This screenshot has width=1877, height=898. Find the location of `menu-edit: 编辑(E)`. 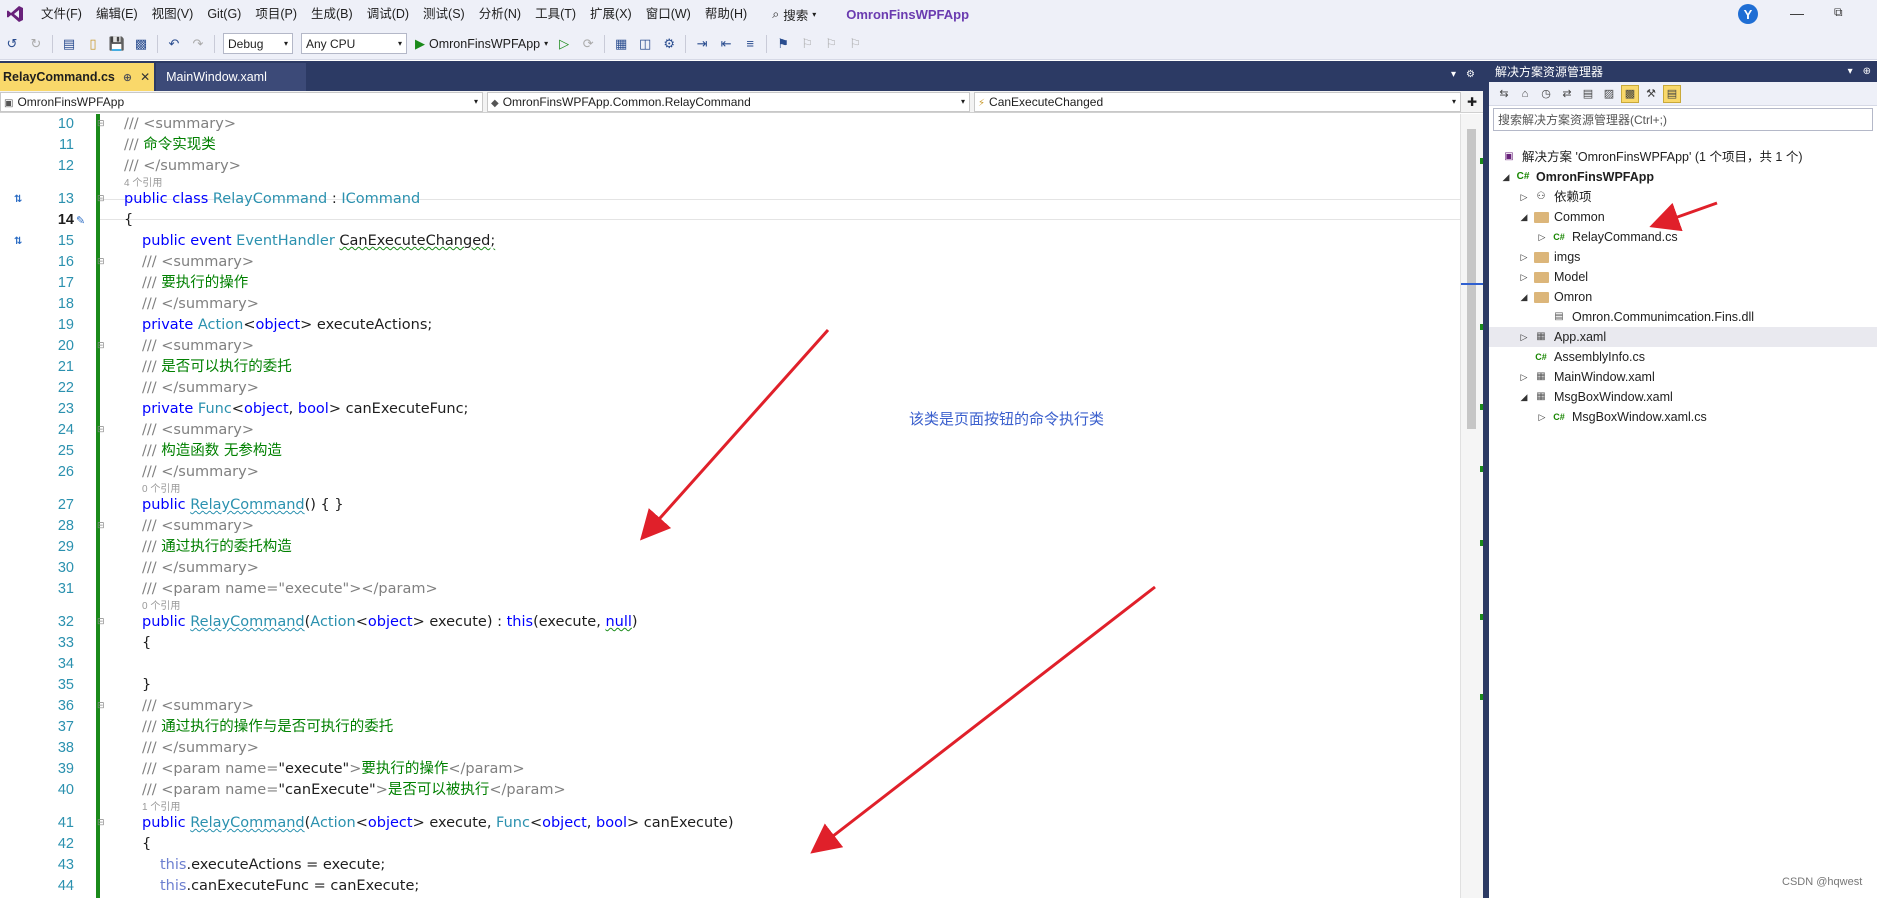

menu-edit: 编辑(E) is located at coordinates (117, 14).